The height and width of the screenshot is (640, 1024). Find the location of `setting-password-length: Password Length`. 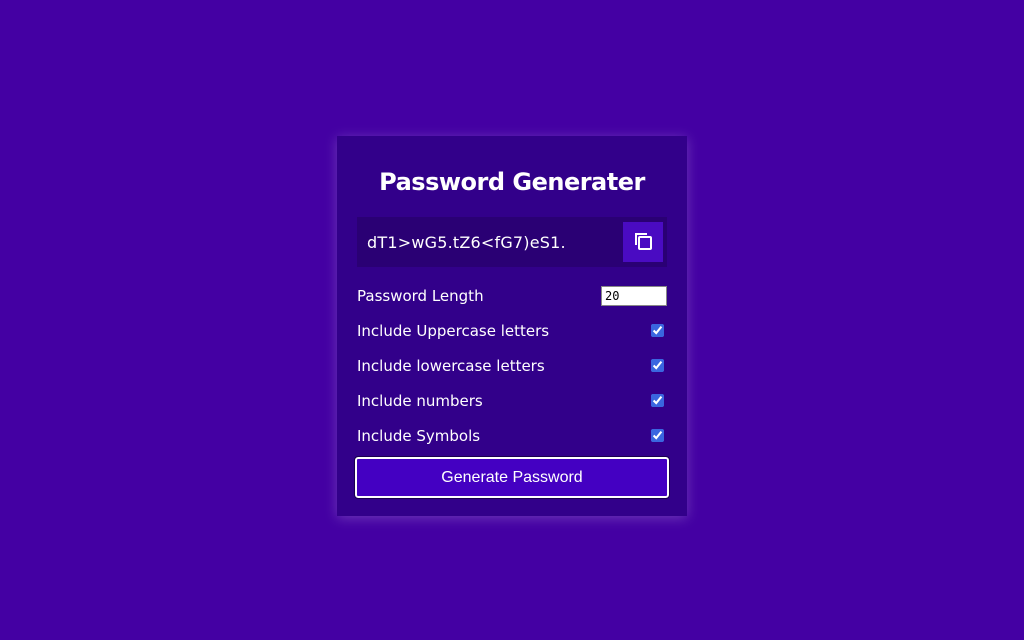

setting-password-length: Password Length is located at coordinates (512, 295).